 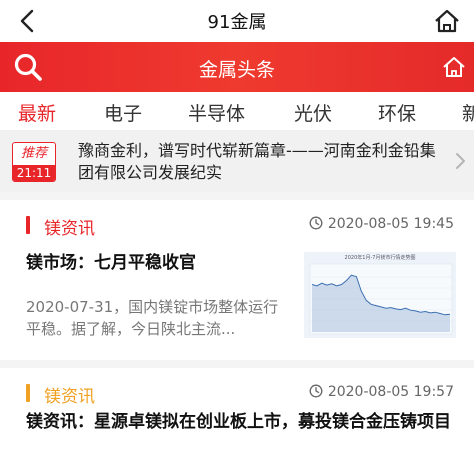 I want to click on section-header-bar: 金属头条, so click(x=237, y=67).